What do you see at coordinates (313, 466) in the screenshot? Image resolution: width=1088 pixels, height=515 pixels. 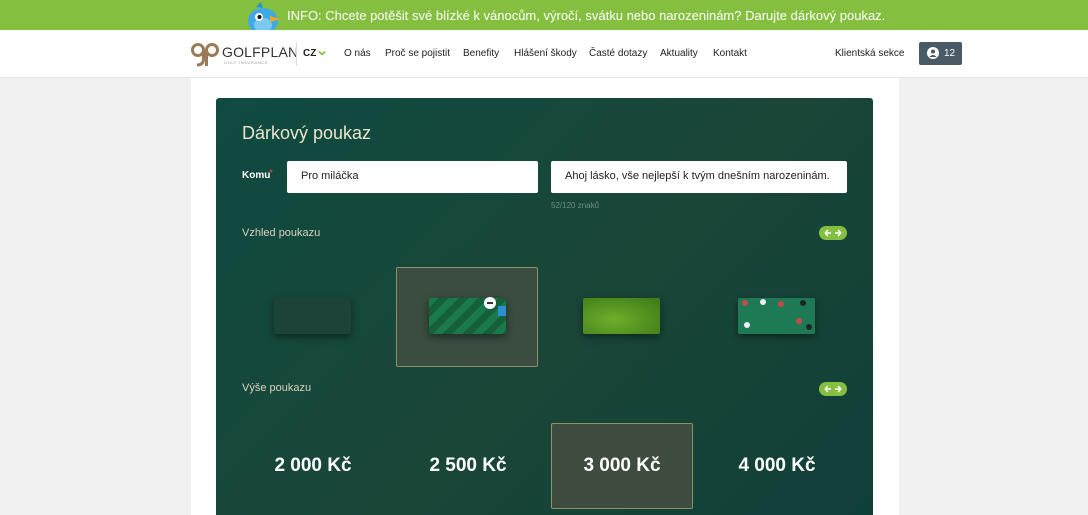 I see `amount-option-2000: 2 000 Kč` at bounding box center [313, 466].